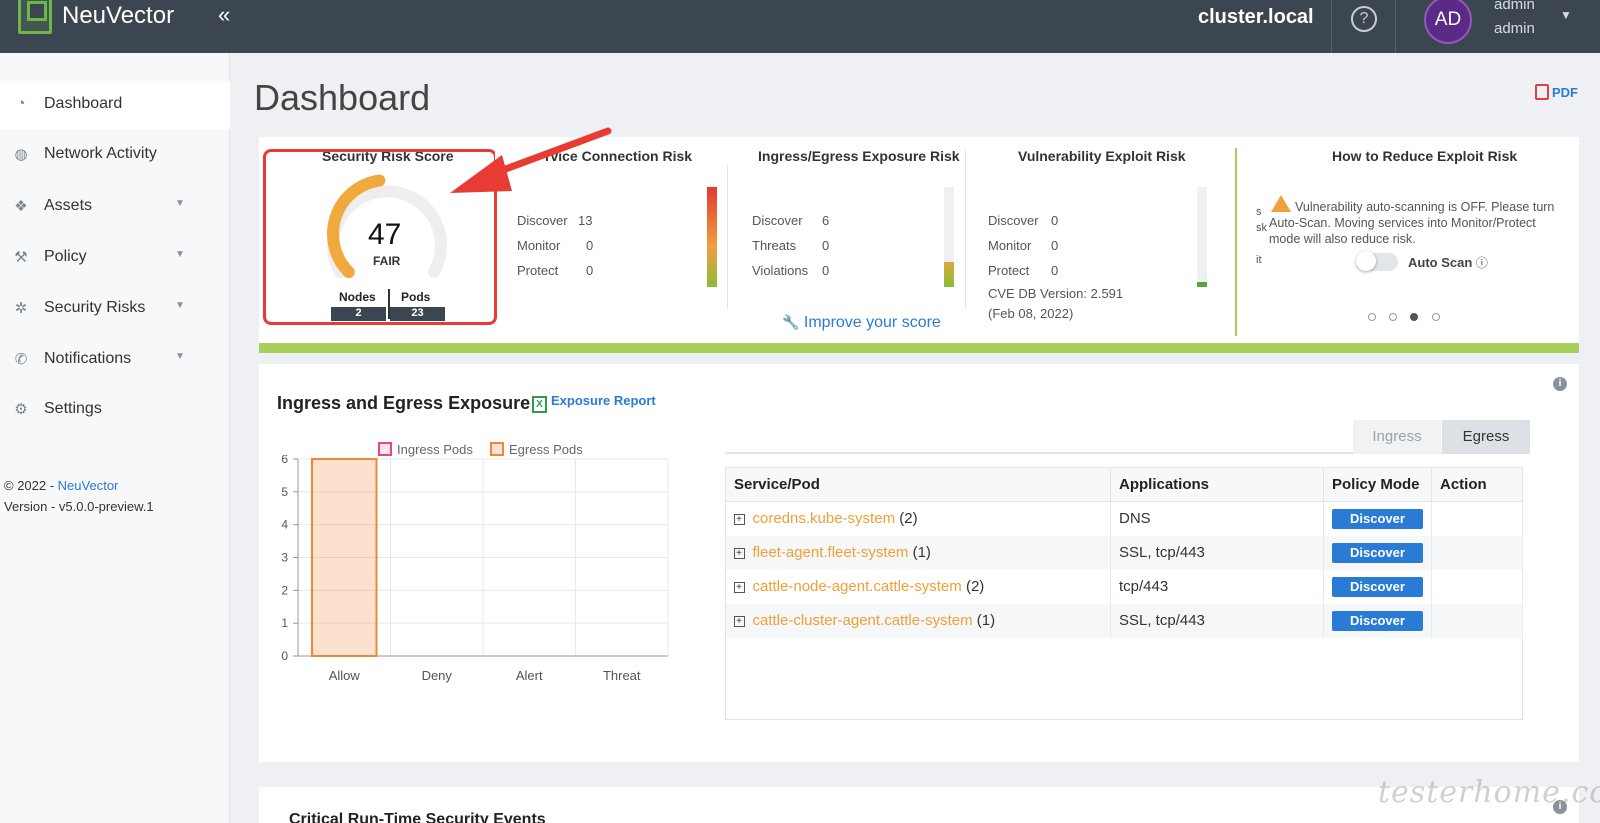 The width and height of the screenshot is (1600, 823). Describe the element at coordinates (35, 17) in the screenshot. I see `neuvector-logo-icon` at that location.